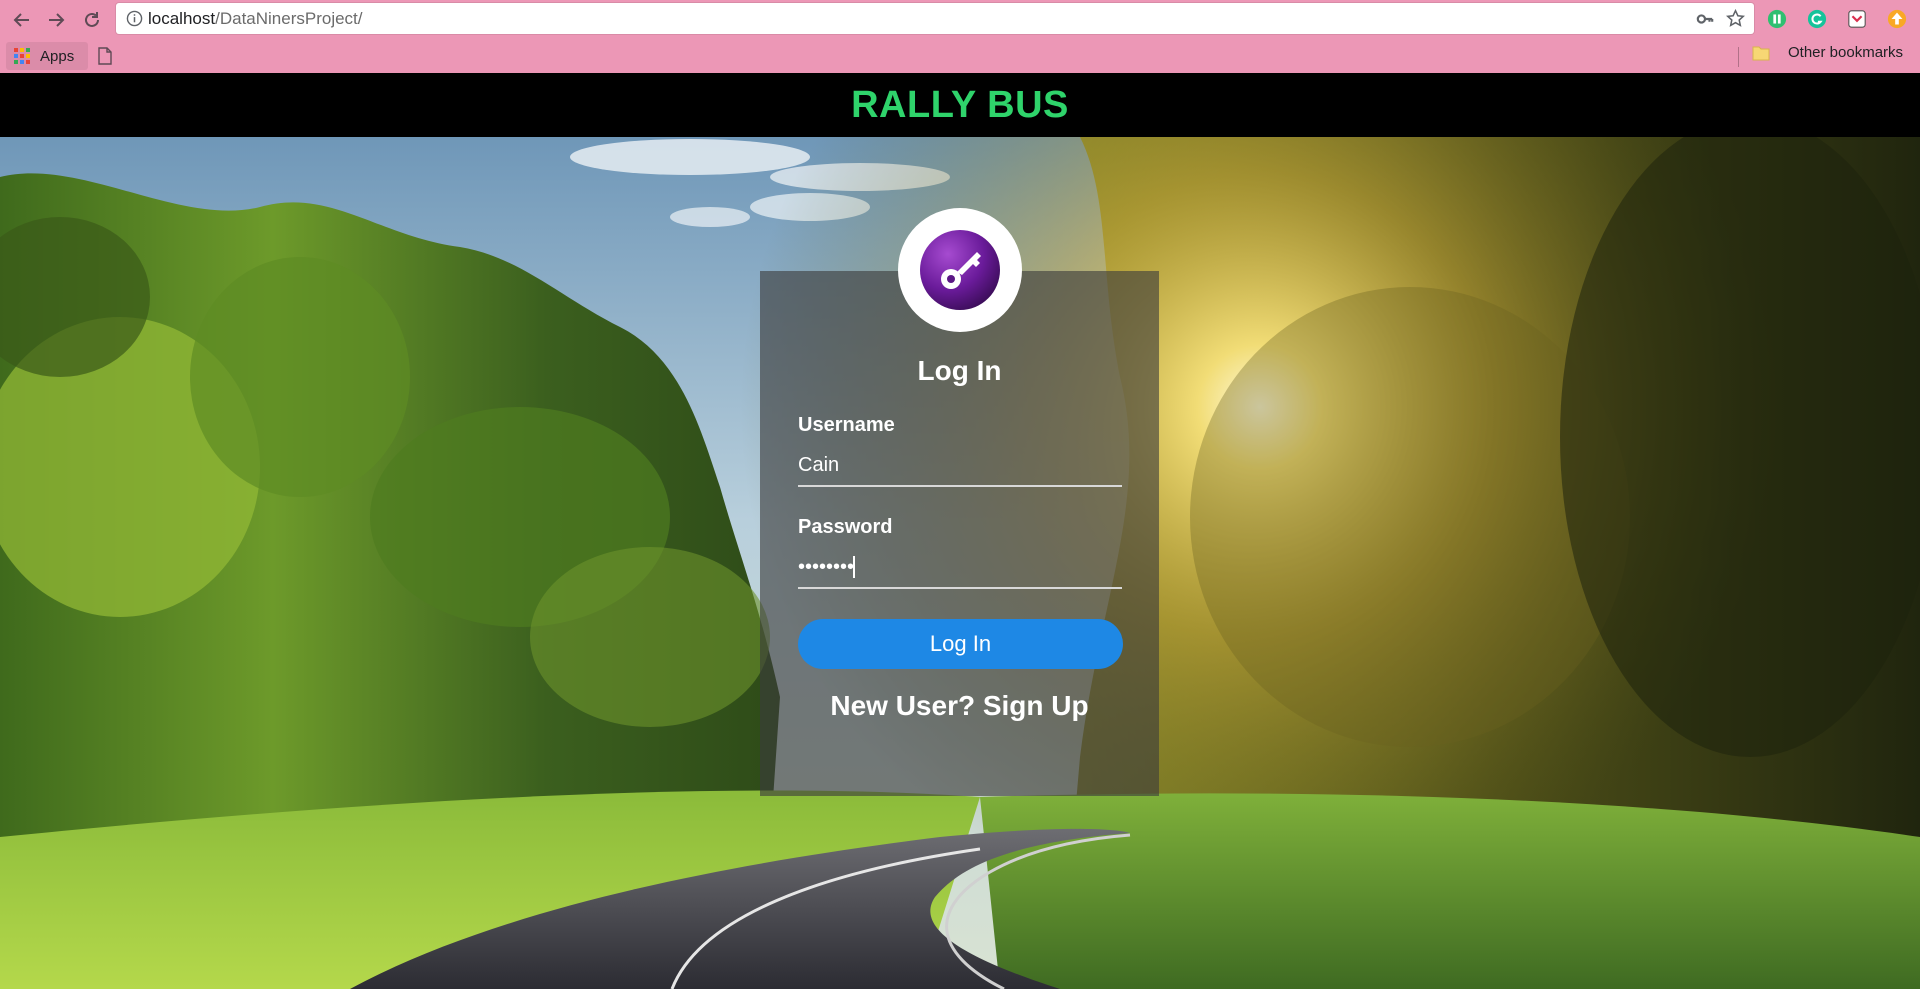 This screenshot has width=1920, height=989. What do you see at coordinates (105, 56) in the screenshot?
I see `page-icon` at bounding box center [105, 56].